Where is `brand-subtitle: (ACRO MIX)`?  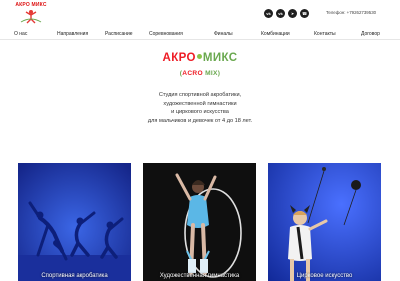
brand-subtitle: (ACRO MIX) is located at coordinates (200, 73).